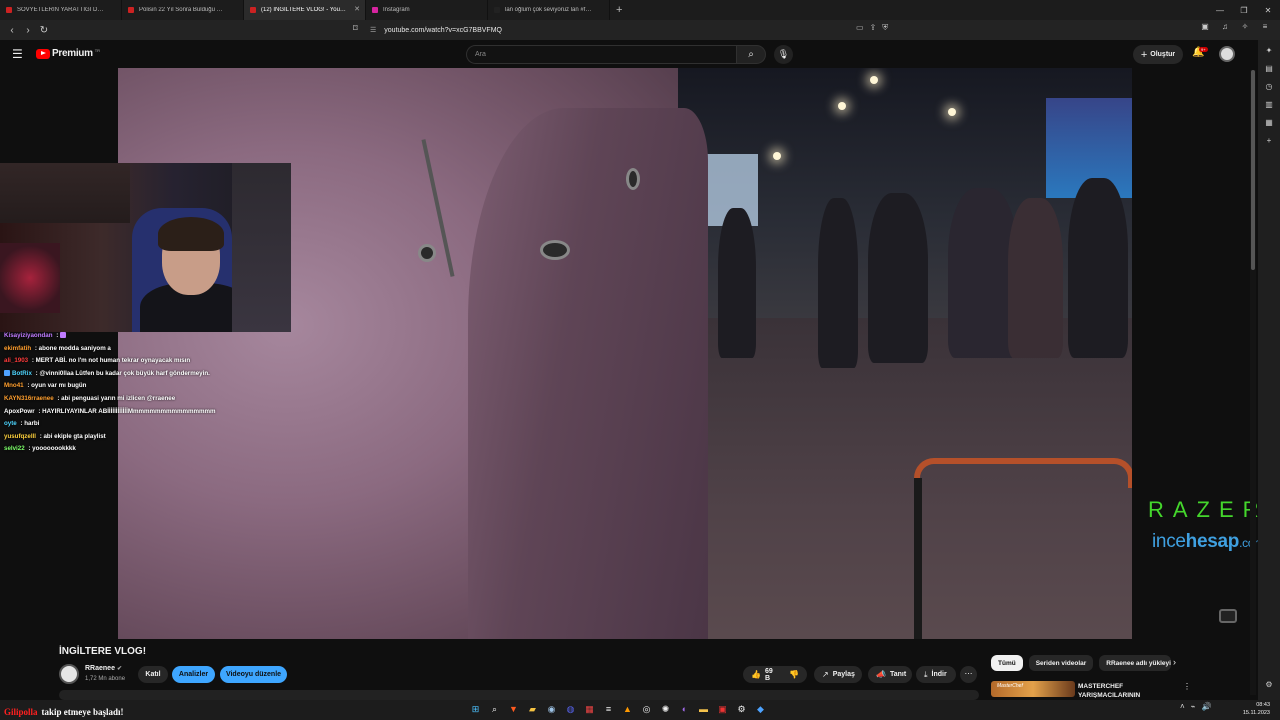 This screenshot has width=1280, height=720. I want to click on vlc-icon: ▲, so click(627, 709).